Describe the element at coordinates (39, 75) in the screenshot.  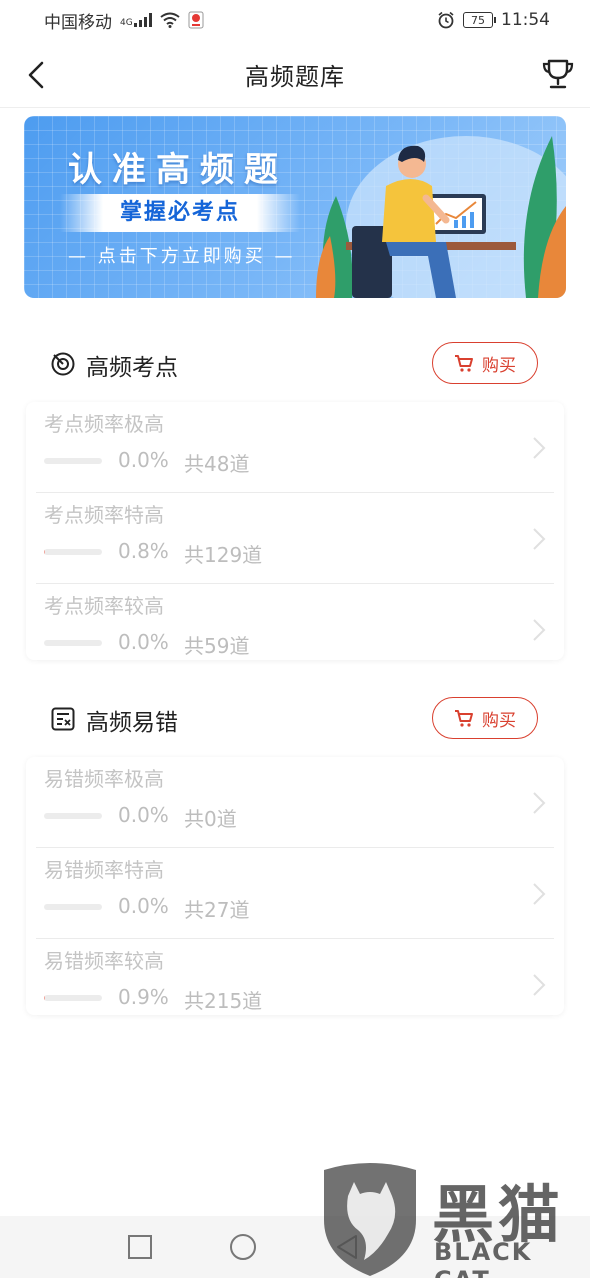
I see `back-icon` at that location.